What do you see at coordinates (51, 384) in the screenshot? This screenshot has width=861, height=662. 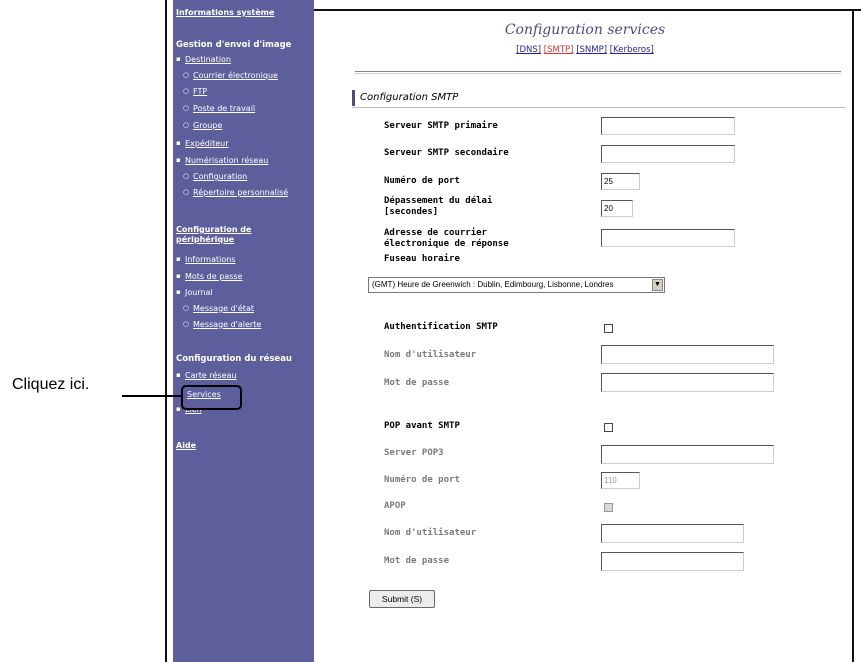 I see `callout-text: Cliquez ici.` at bounding box center [51, 384].